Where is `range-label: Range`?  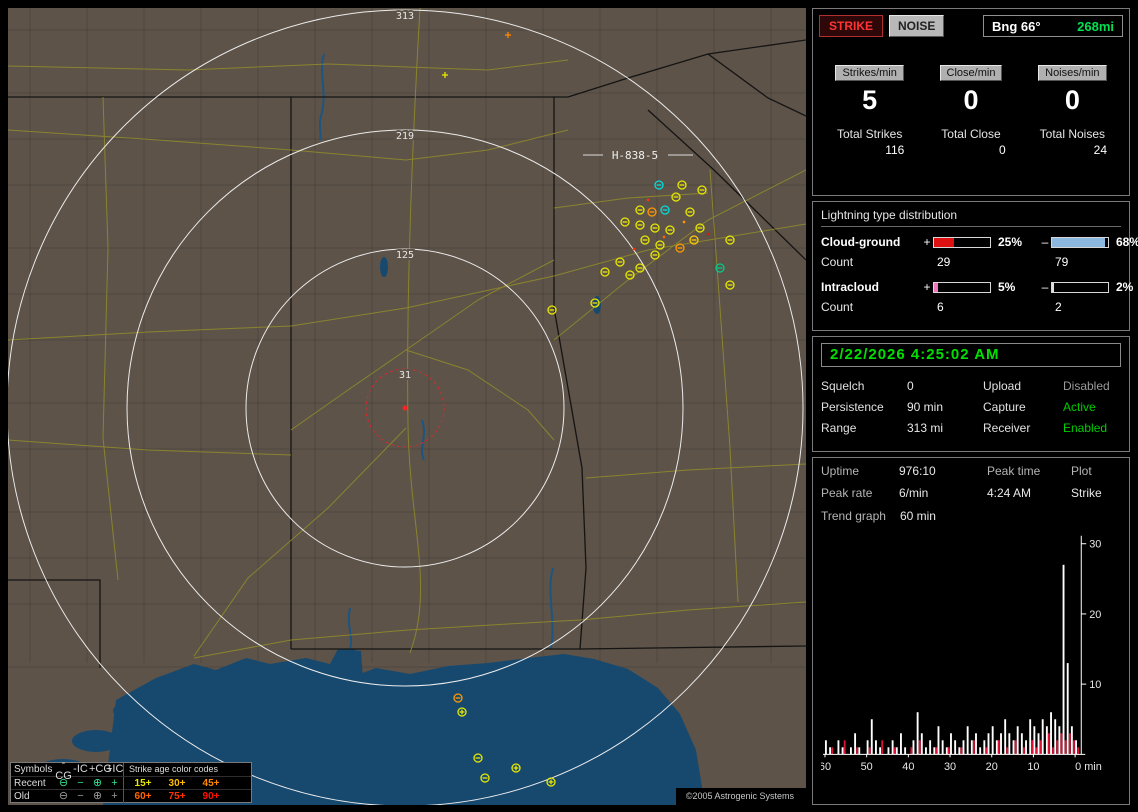 range-label: Range is located at coordinates (839, 428).